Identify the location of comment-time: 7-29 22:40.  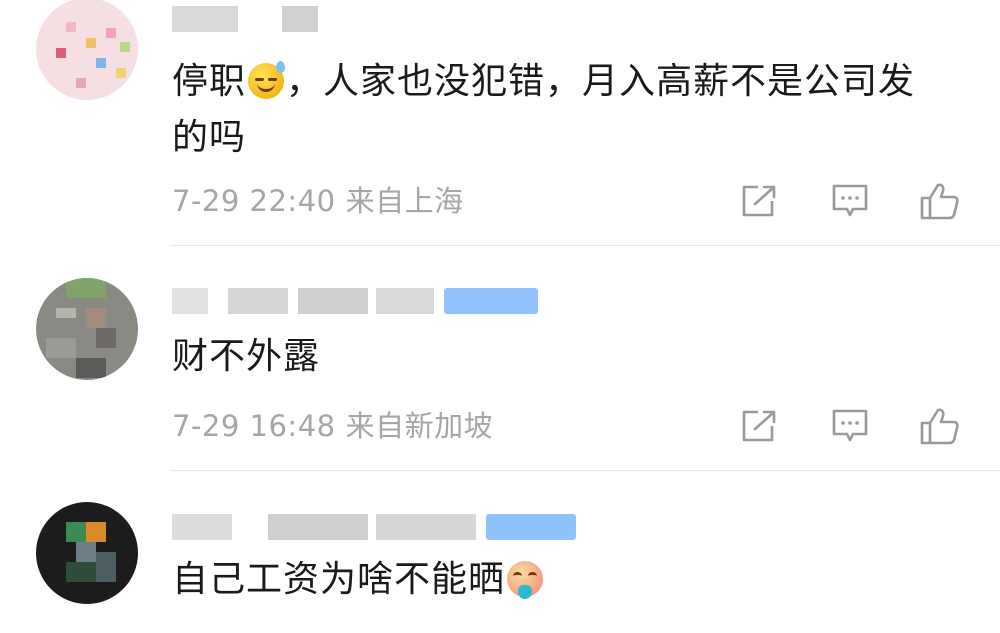
(254, 201).